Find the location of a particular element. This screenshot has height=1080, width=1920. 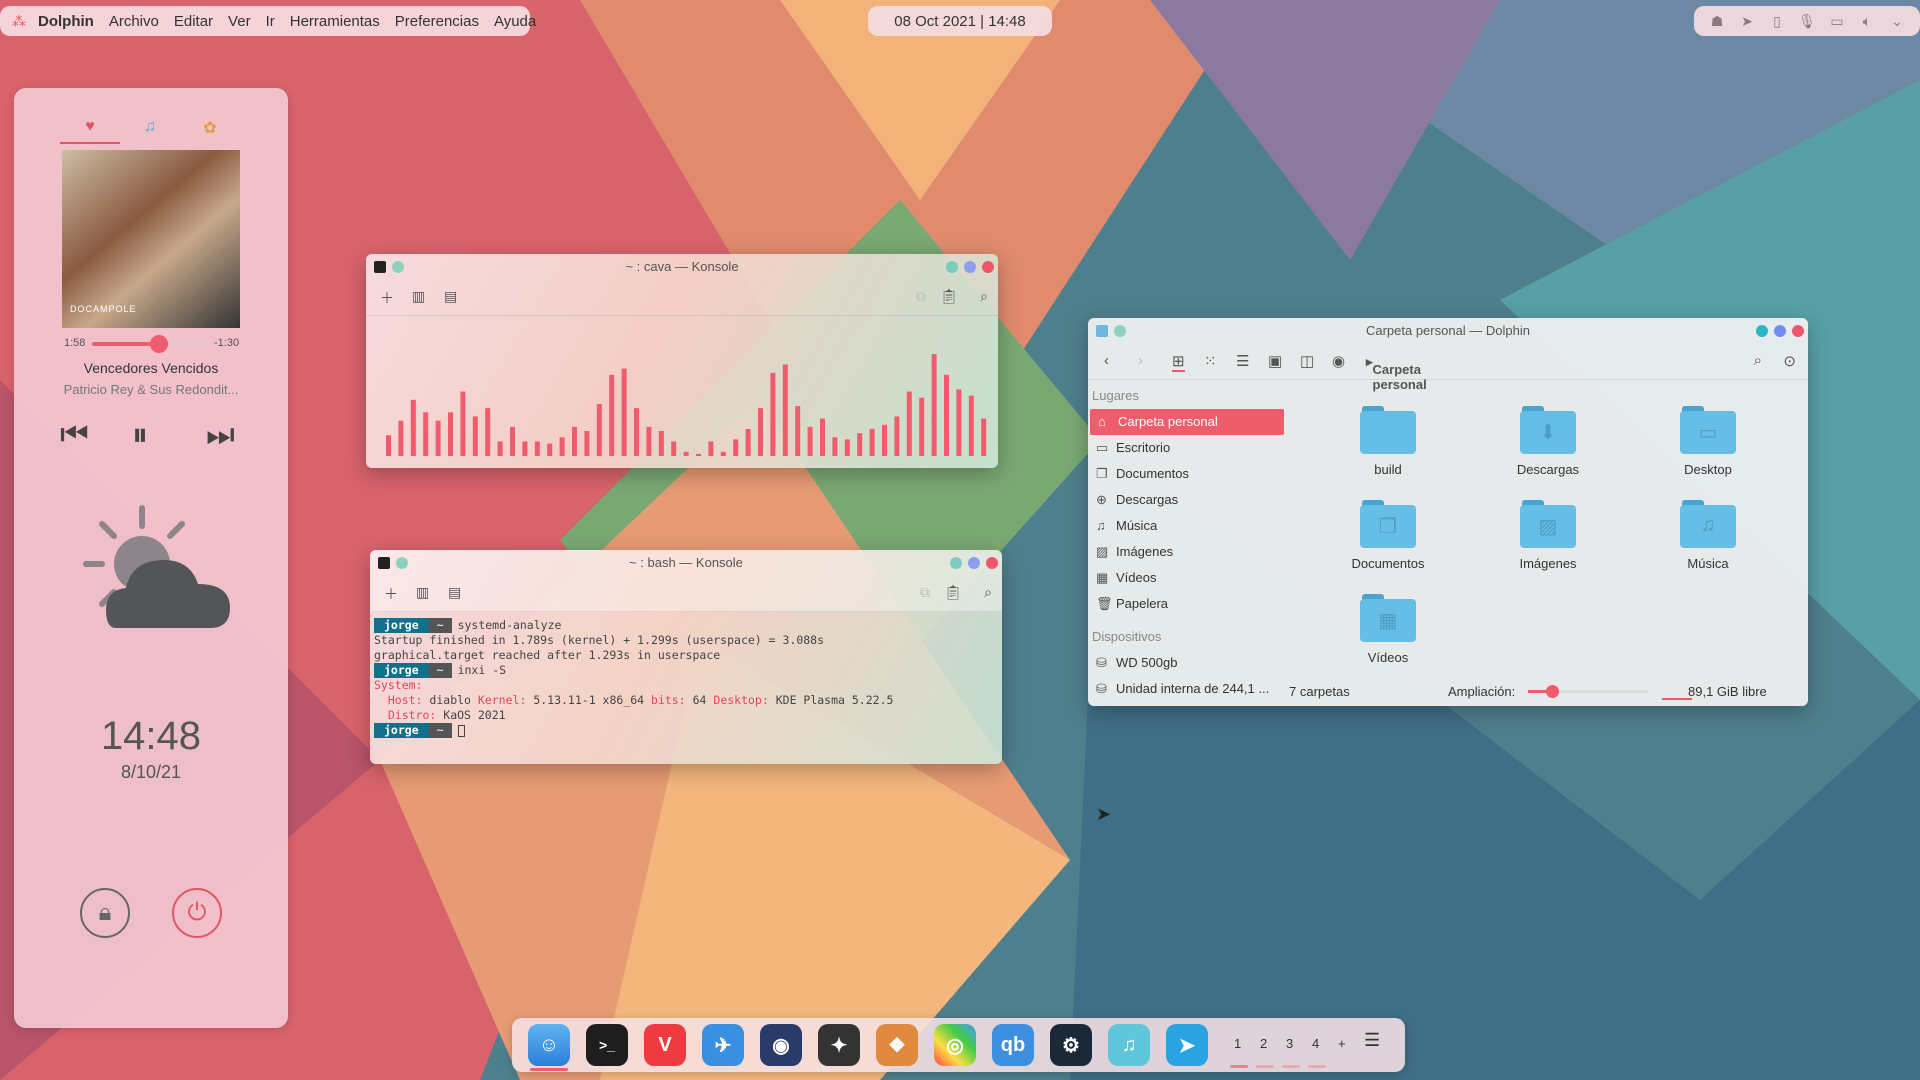

zoom-handle is located at coordinates (1552, 691).